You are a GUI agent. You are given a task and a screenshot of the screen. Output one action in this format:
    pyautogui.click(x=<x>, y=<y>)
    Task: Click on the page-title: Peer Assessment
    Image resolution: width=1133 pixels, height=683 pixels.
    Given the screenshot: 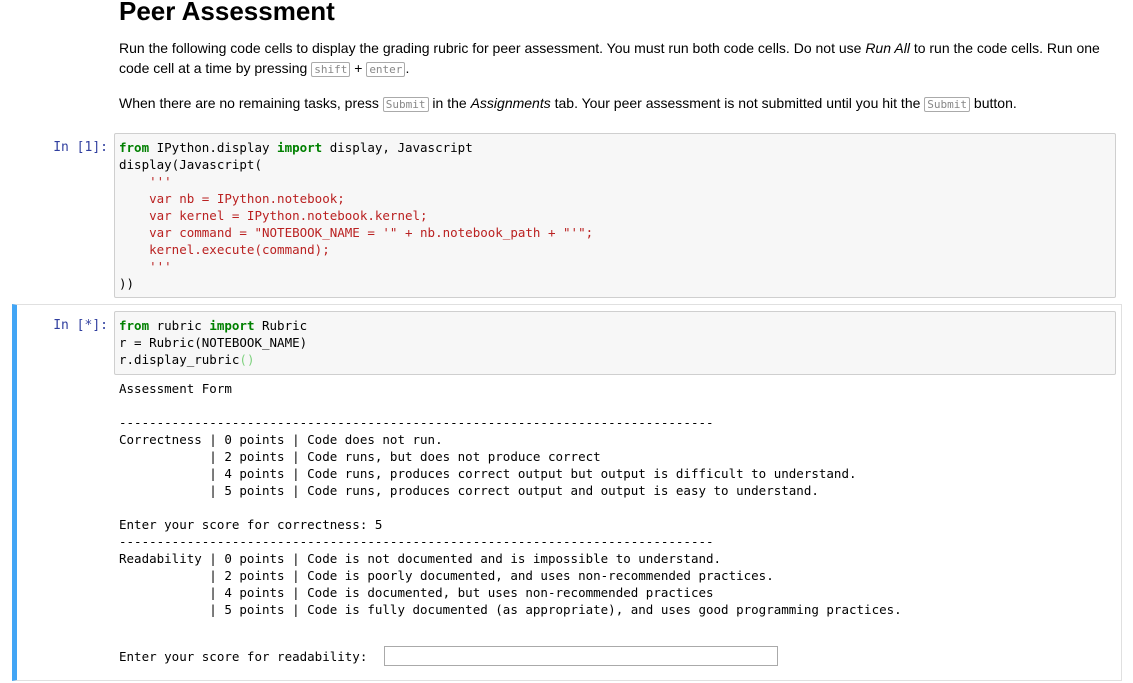 What is the action you would take?
    pyautogui.click(x=227, y=13)
    